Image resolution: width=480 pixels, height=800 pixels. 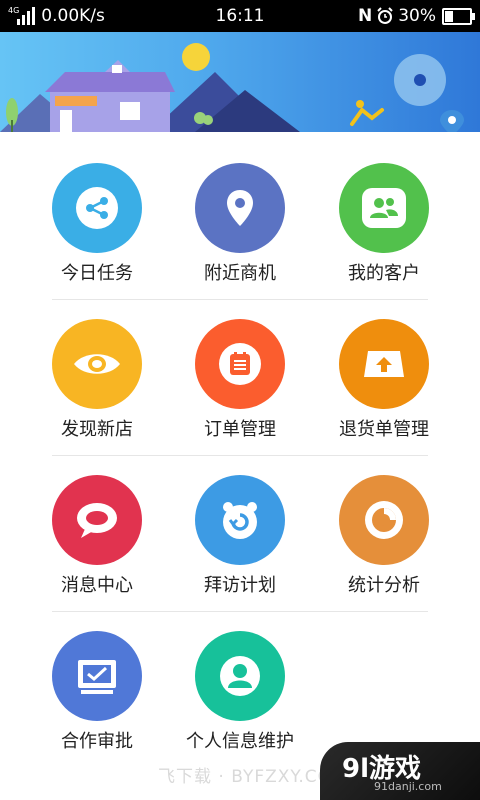 I want to click on chat-bubble-icon, so click(x=97, y=520).